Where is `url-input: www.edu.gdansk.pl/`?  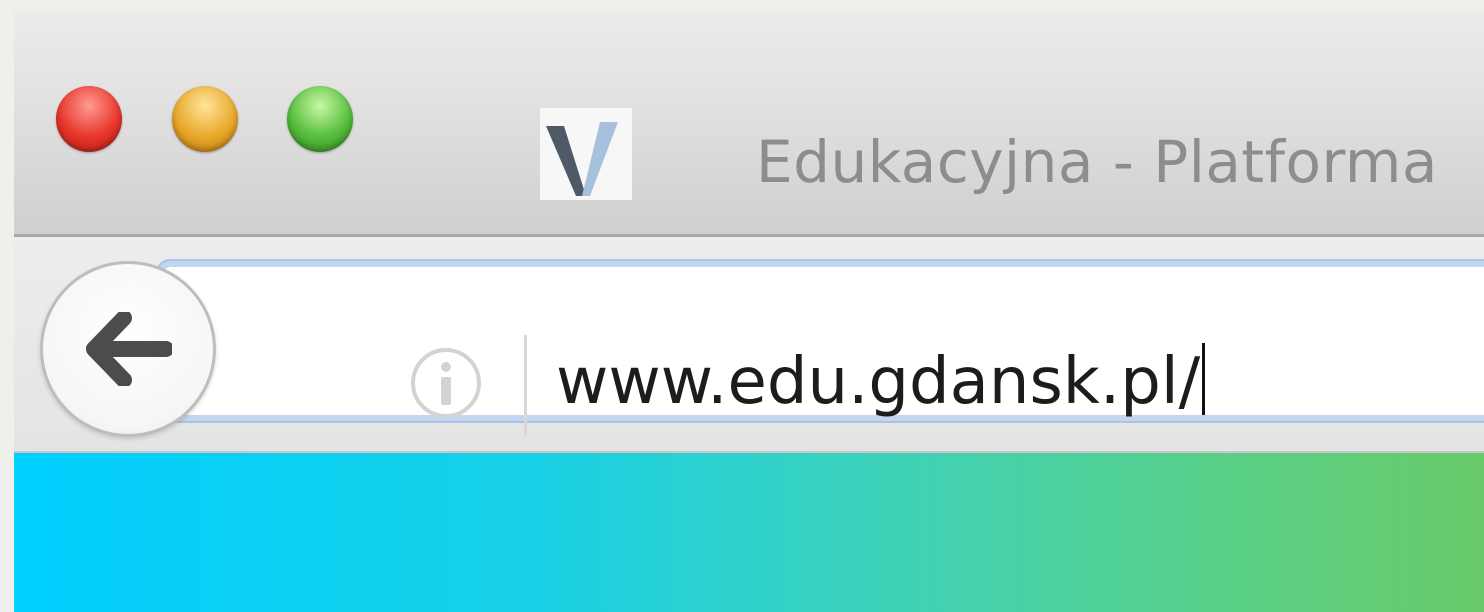 url-input: www.edu.gdansk.pl/ is located at coordinates (881, 382).